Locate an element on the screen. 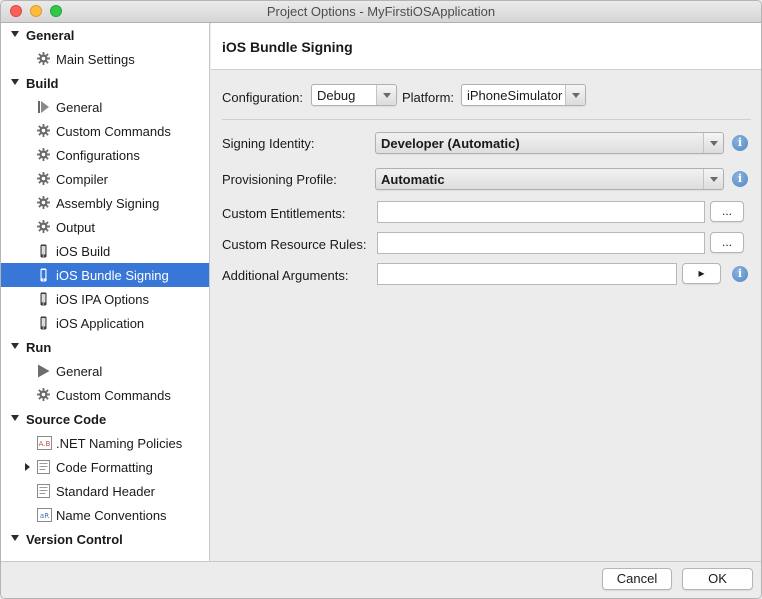 The width and height of the screenshot is (762, 599). sidebar-group-label: Run is located at coordinates (39, 347).